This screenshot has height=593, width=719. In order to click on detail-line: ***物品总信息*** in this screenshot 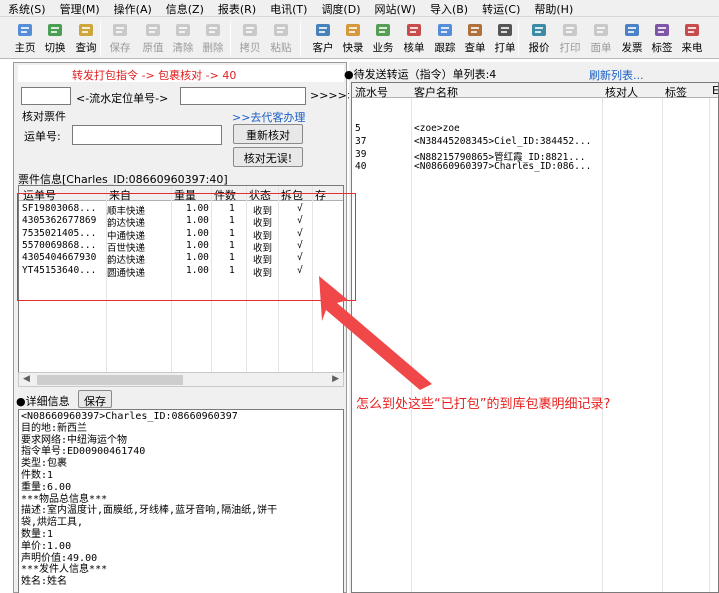, I will do `click(64, 499)`.